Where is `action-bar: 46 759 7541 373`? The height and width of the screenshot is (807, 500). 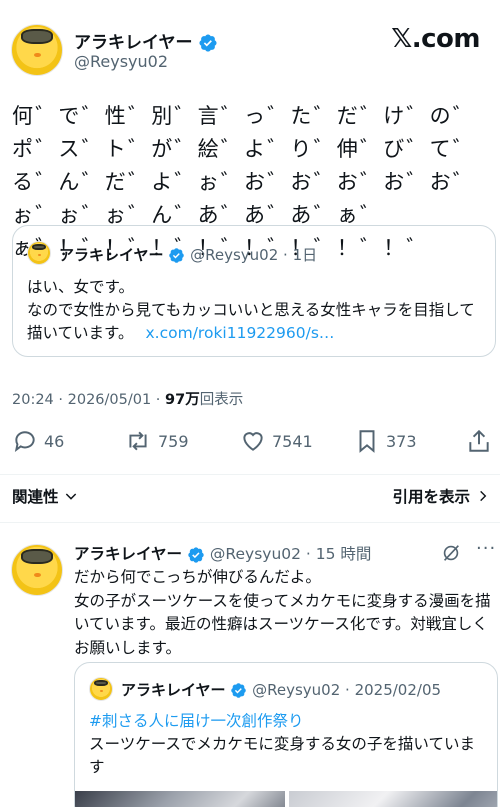
action-bar: 46 759 7541 373 is located at coordinates (250, 443).